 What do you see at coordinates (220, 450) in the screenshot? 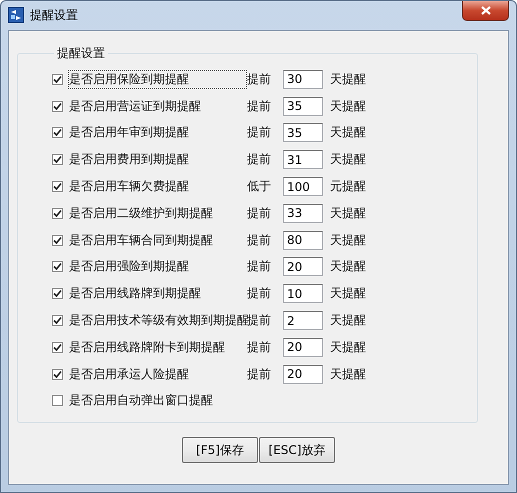
I see `dialog-button: [F5]保存` at bounding box center [220, 450].